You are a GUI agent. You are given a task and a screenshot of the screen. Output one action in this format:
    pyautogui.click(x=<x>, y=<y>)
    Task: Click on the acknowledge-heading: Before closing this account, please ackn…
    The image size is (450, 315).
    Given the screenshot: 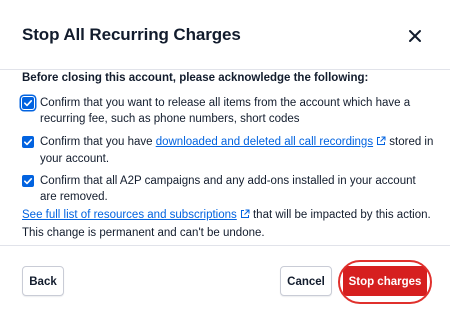 What is the action you would take?
    pyautogui.click(x=195, y=78)
    